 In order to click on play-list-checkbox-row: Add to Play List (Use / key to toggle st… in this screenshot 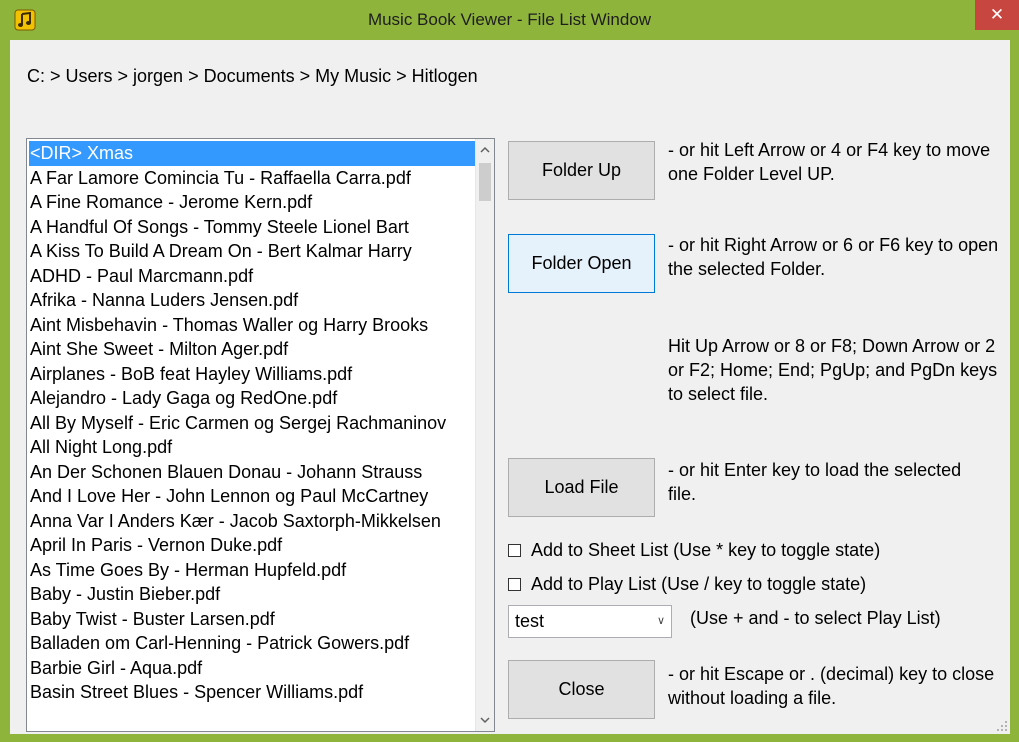, I will do `click(687, 584)`.